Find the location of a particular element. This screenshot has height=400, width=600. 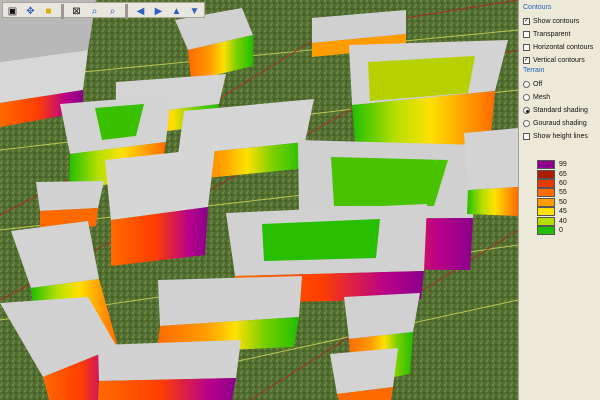

show-height-lines-option: Show height lines is located at coordinates (559, 136).